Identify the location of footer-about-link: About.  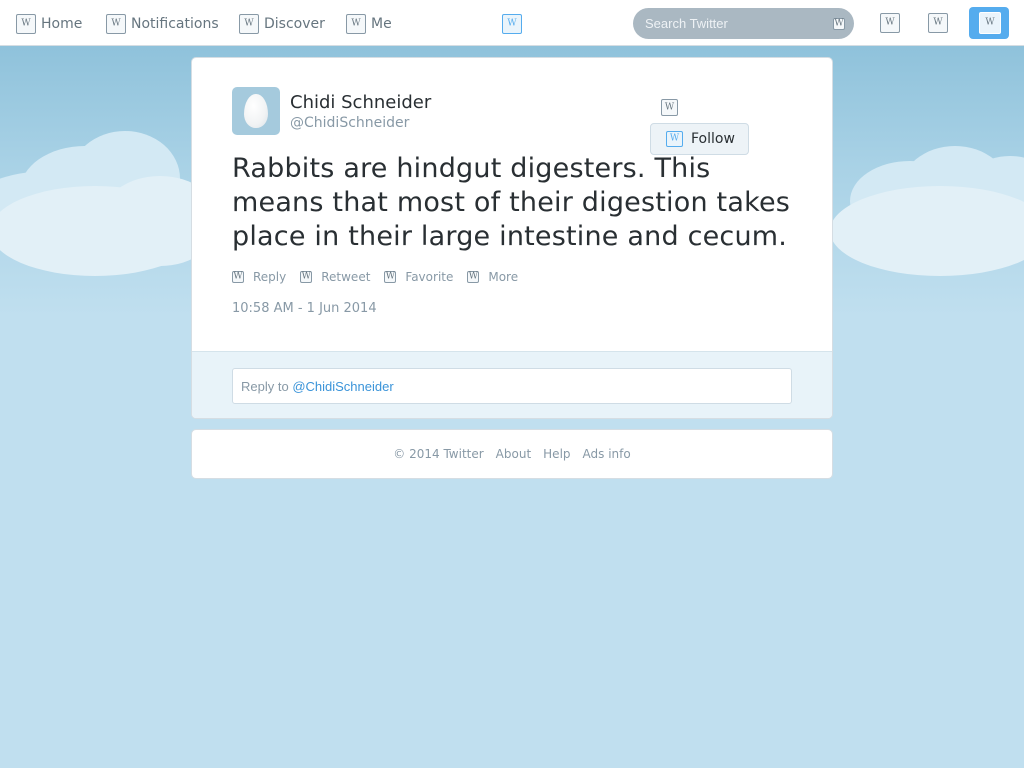
(513, 454).